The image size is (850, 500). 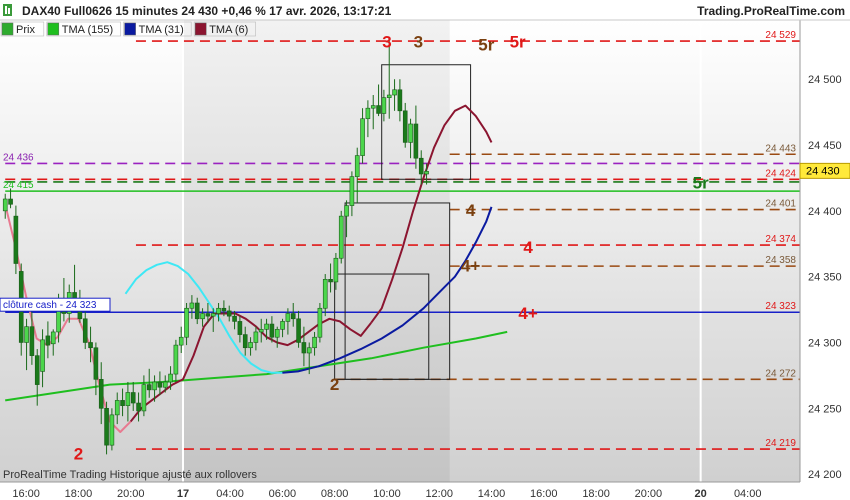 What do you see at coordinates (825, 343) in the screenshot?
I see `y-tick-label: 24 300` at bounding box center [825, 343].